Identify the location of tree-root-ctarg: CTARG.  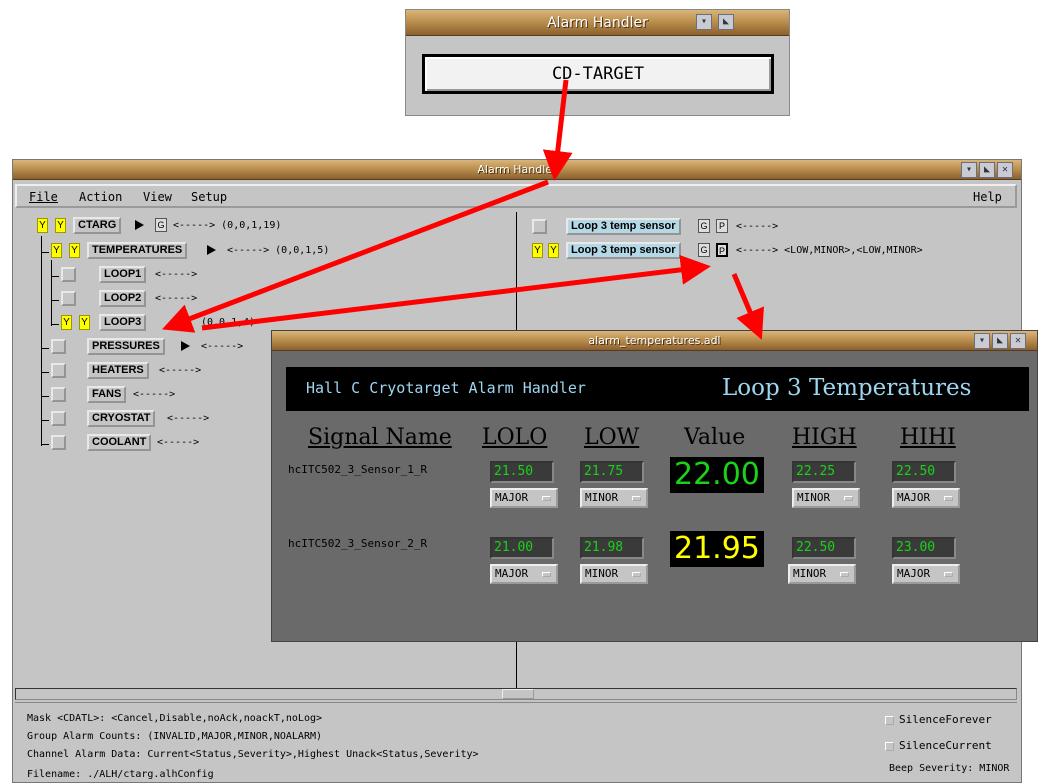
(97, 225).